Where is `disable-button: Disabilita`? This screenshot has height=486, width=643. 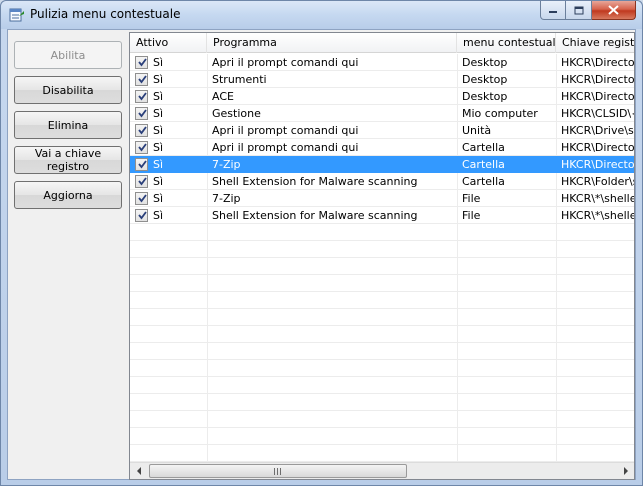 disable-button: Disabilita is located at coordinates (68, 90).